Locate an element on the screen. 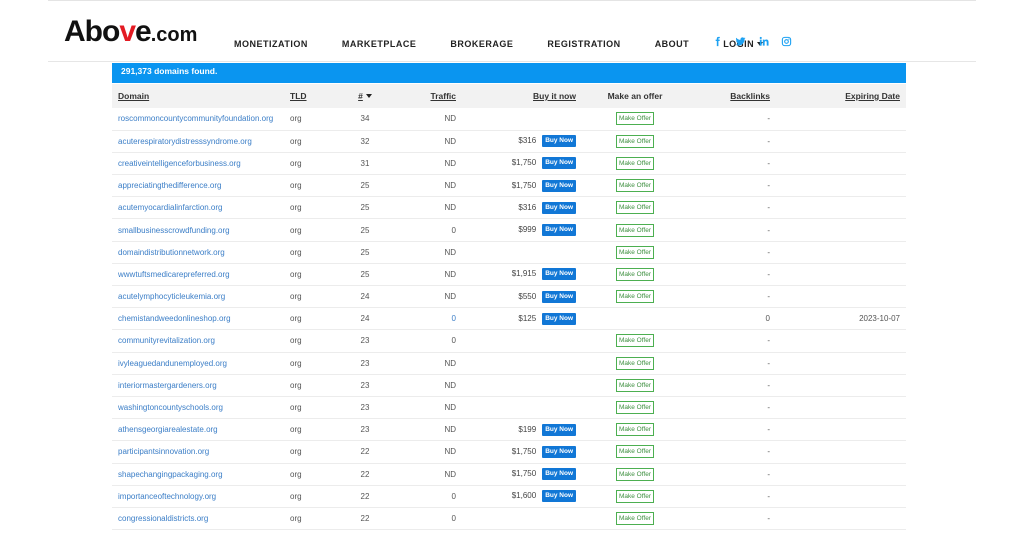 This screenshot has height=536, width=1024. domain-link: ivyleaguedandunemployed.org is located at coordinates (172, 363).